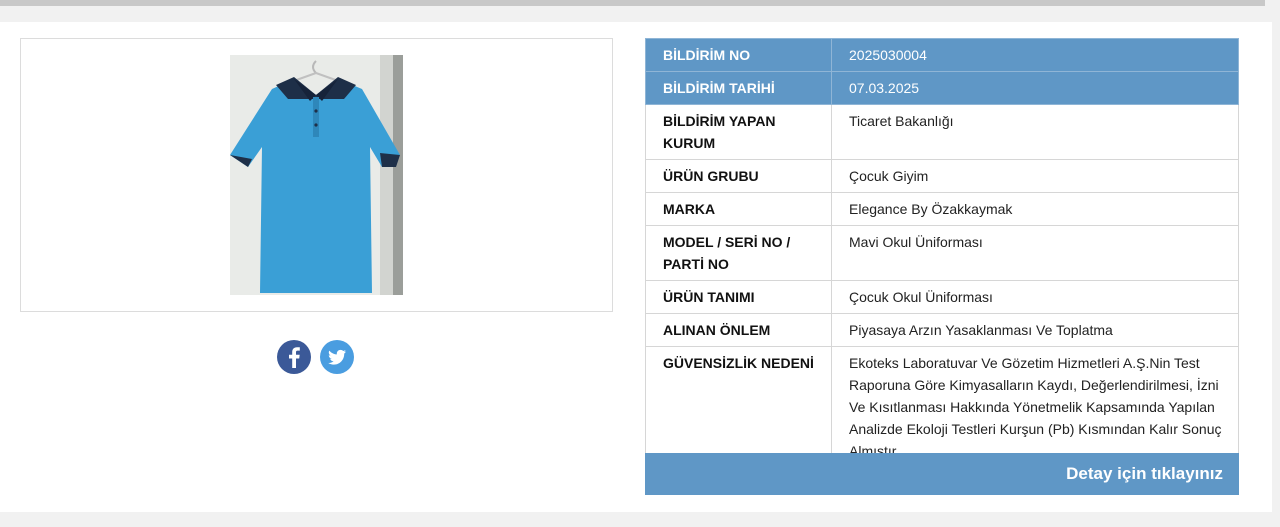 The width and height of the screenshot is (1280, 527). Describe the element at coordinates (942, 474) in the screenshot. I see `detail-link-button: Detay için tıklayınız` at that location.